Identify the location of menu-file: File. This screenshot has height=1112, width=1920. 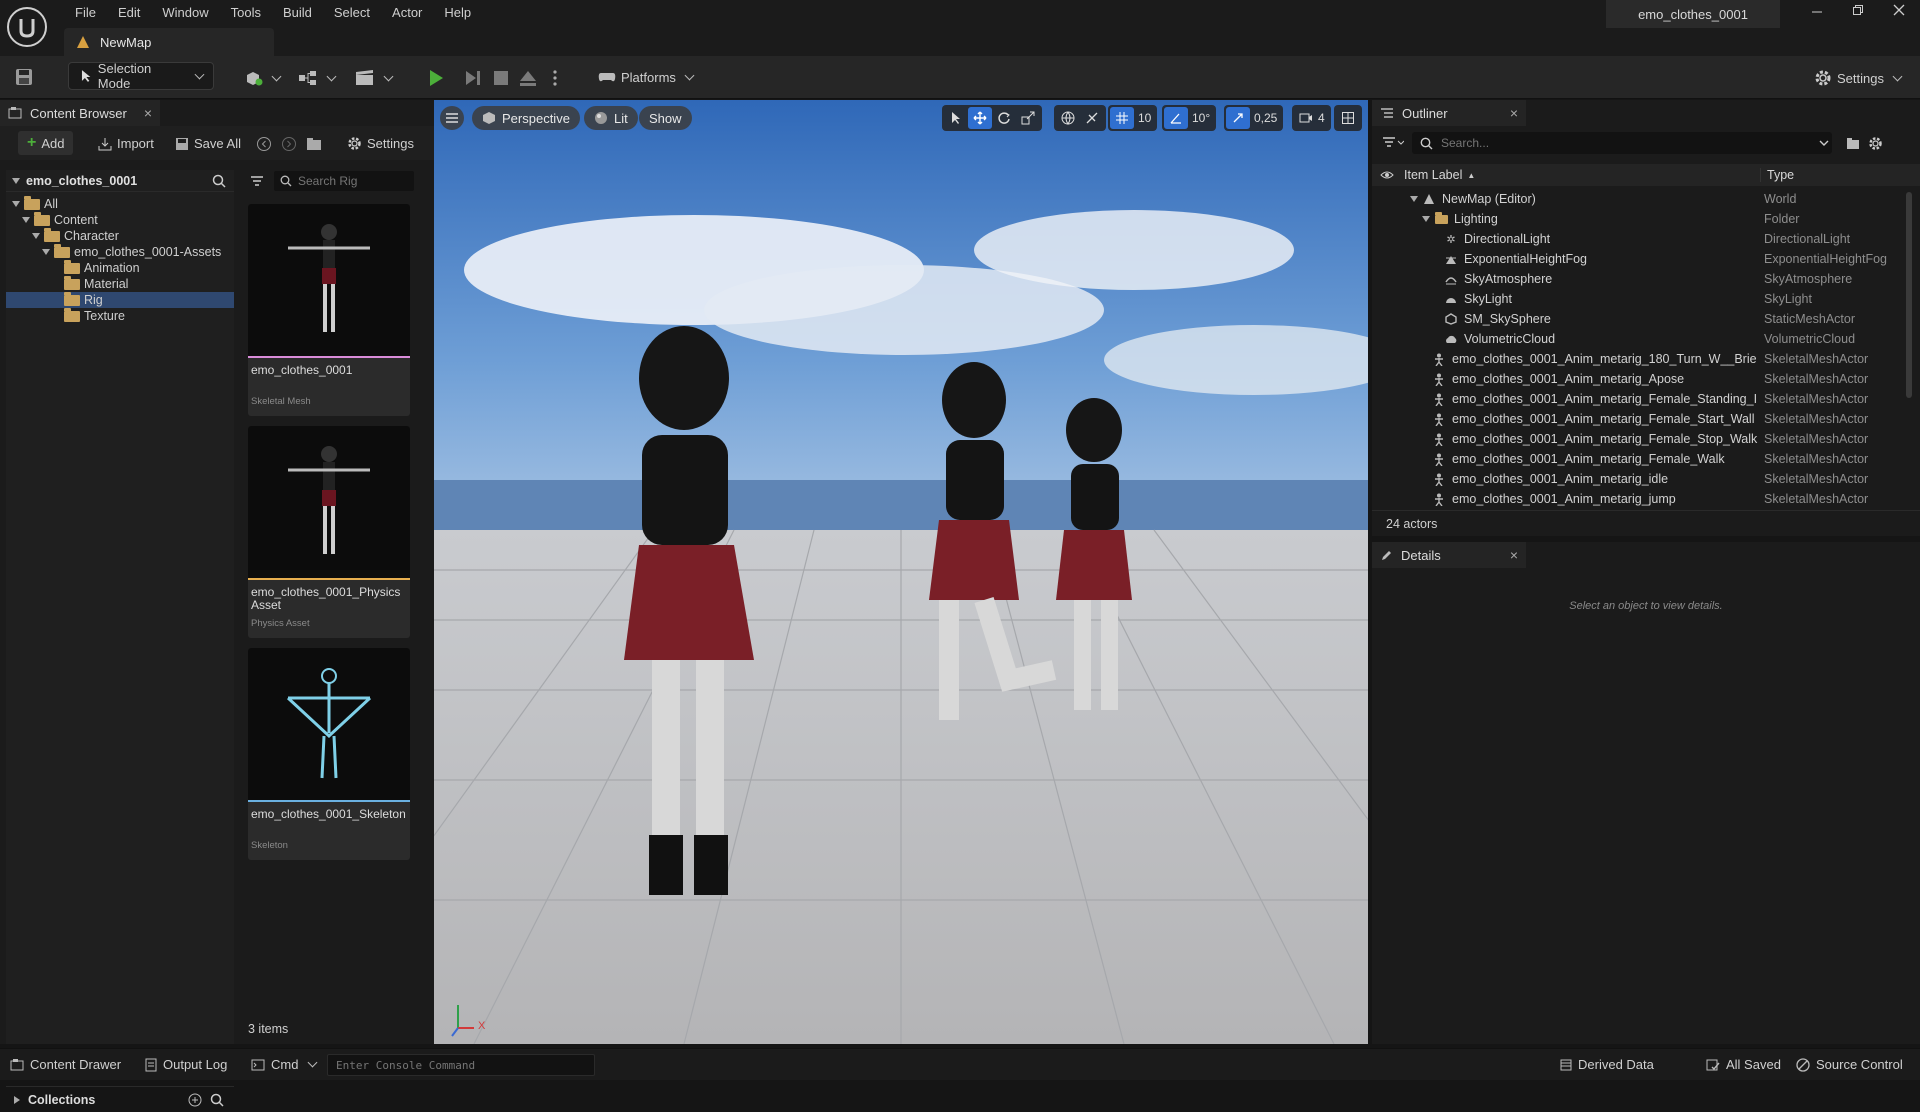
(85, 12).